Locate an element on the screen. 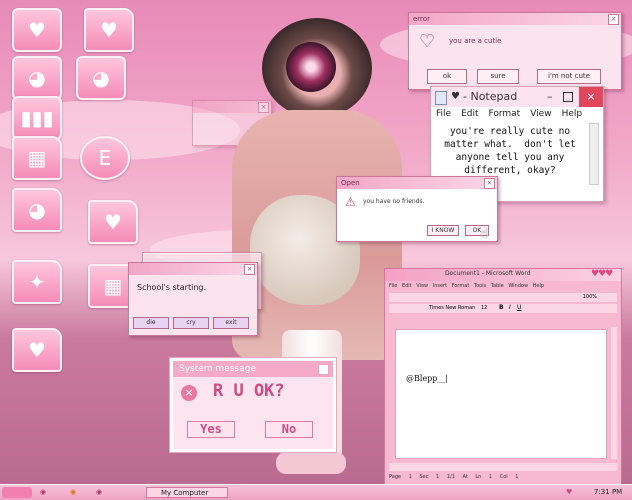  drawing-toolbar is located at coordinates (503, 467).